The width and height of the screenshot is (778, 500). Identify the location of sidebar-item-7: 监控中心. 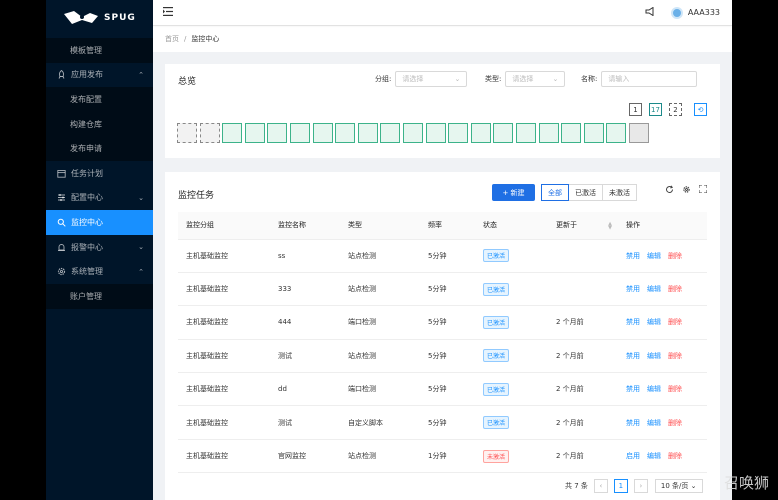
(99, 222).